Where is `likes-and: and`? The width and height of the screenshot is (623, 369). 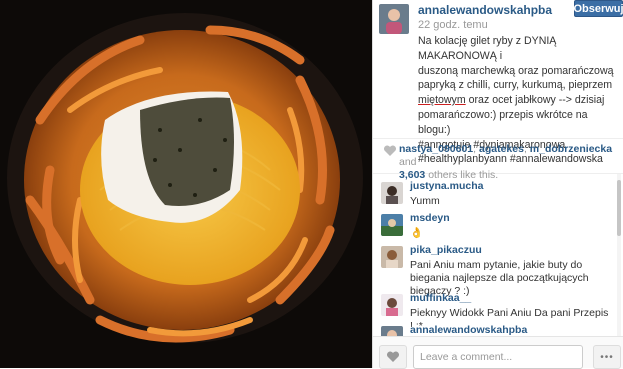
likes-and: and is located at coordinates (408, 162).